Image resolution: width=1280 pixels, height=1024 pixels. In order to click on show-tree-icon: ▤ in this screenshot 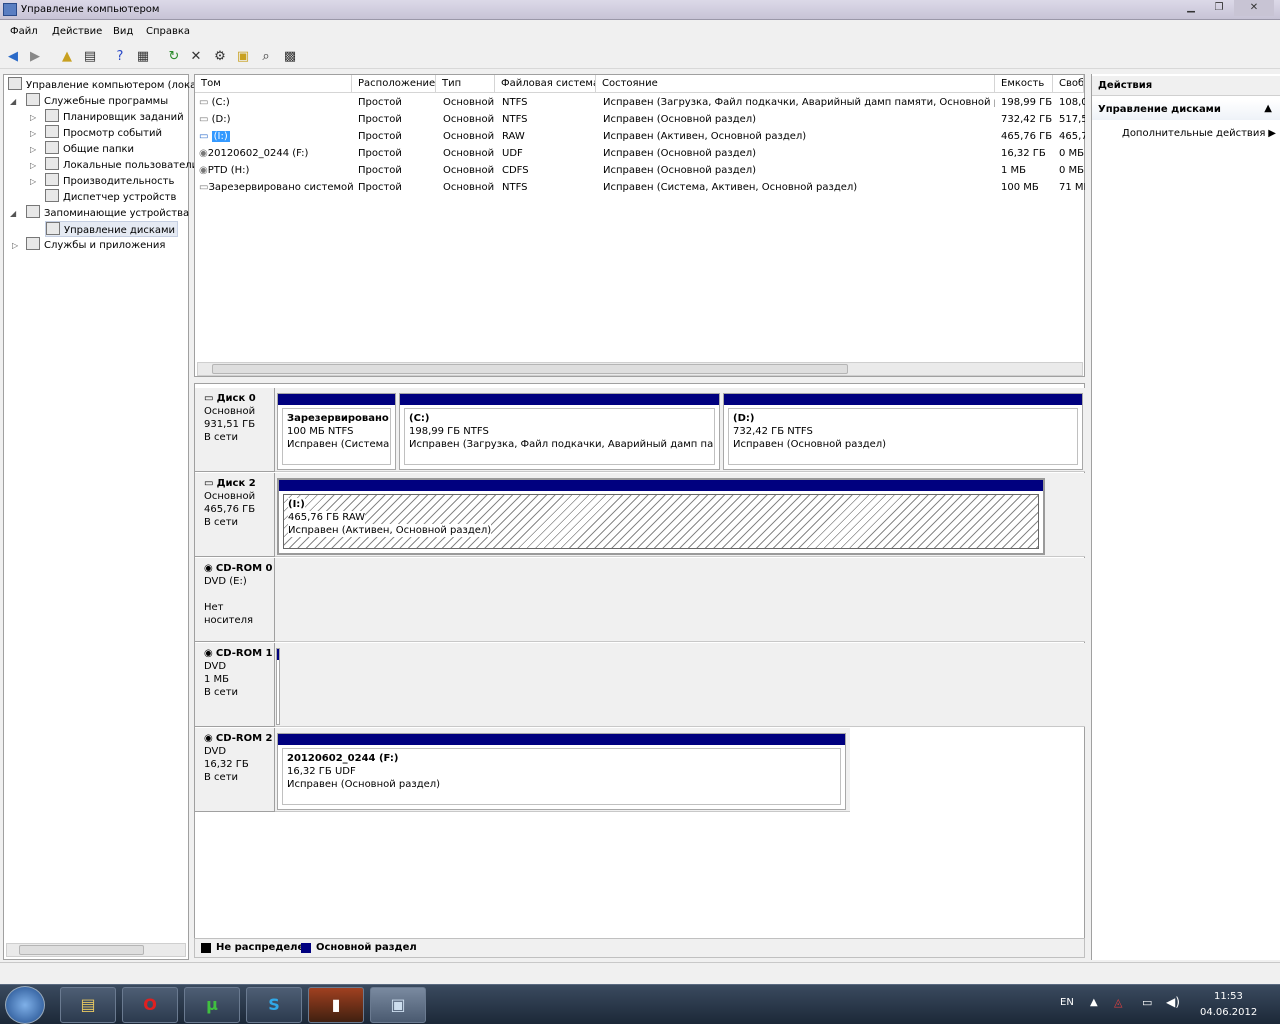, I will do `click(90, 57)`.